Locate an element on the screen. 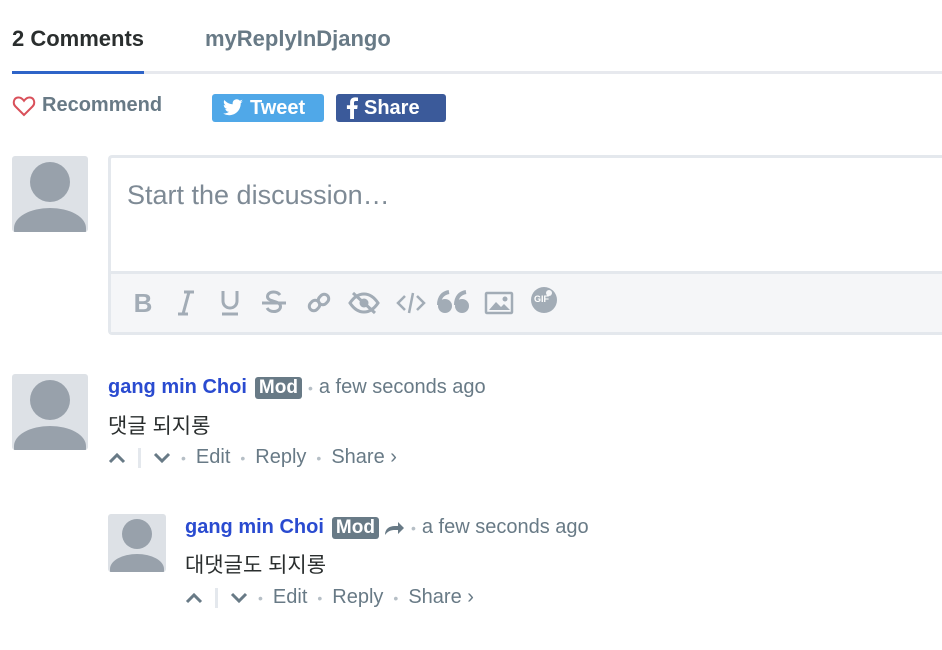  comment-avatar is located at coordinates (50, 412).